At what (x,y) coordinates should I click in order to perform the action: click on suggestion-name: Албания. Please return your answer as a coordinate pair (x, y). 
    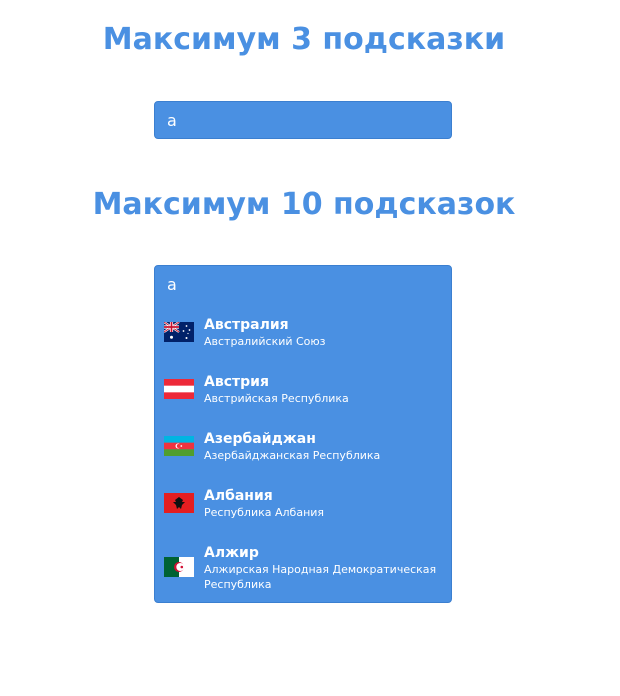
    Looking at the image, I should click on (238, 496).